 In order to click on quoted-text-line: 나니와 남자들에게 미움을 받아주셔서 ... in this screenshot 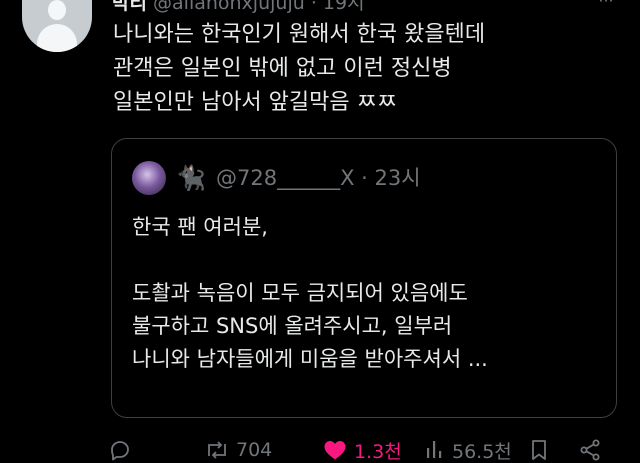, I will do `click(310, 359)`.